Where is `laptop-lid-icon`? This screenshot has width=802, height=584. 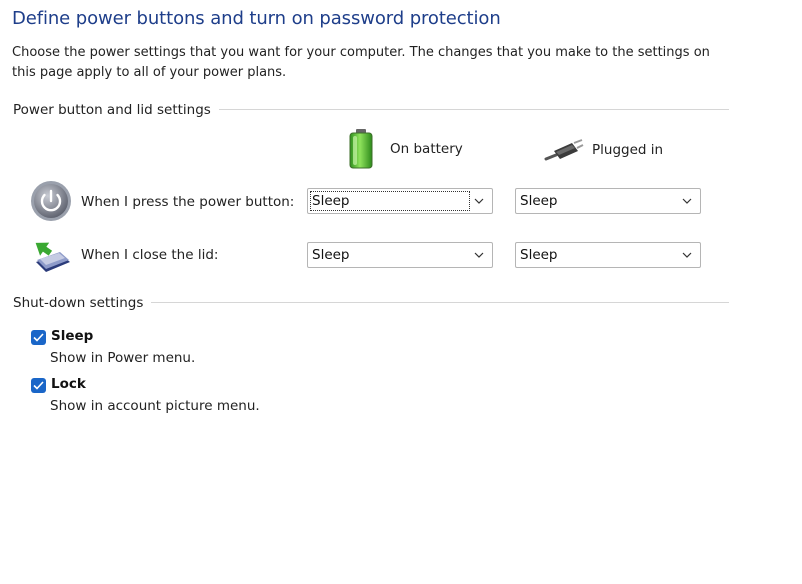
laptop-lid-icon is located at coordinates (51, 257).